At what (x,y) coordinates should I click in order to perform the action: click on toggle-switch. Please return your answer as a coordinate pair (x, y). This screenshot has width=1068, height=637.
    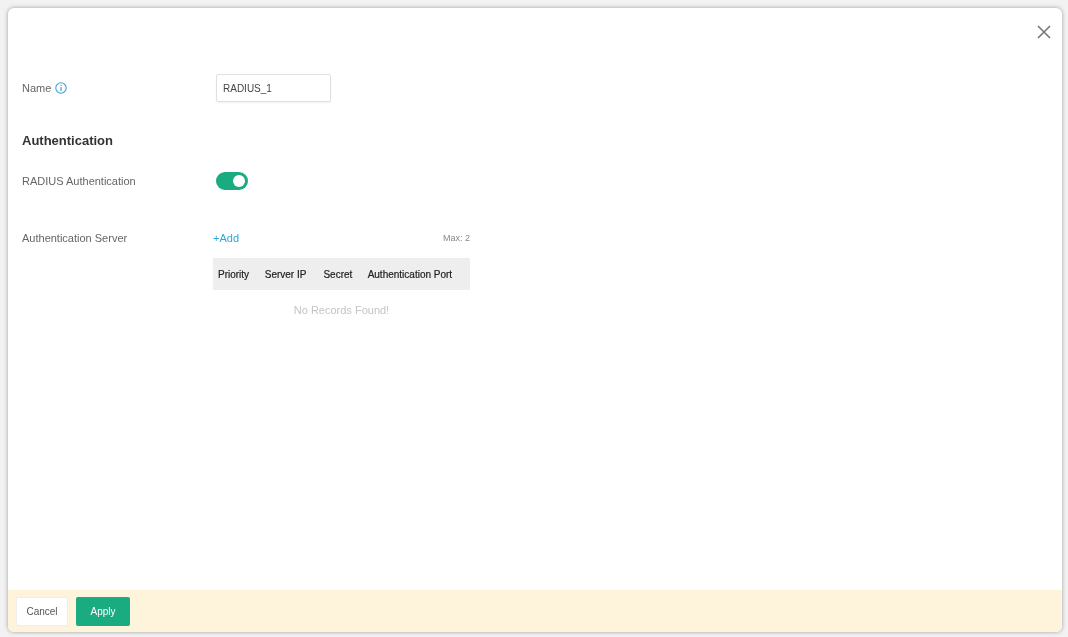
    Looking at the image, I should click on (232, 181).